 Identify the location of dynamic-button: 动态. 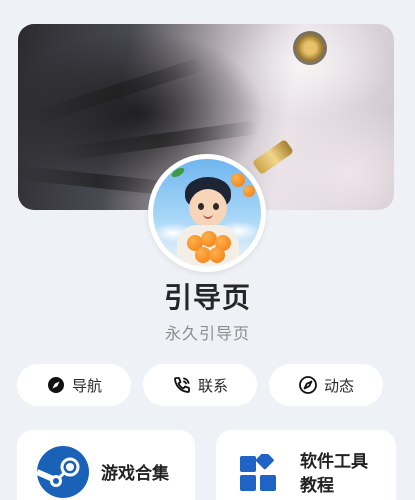
(326, 385).